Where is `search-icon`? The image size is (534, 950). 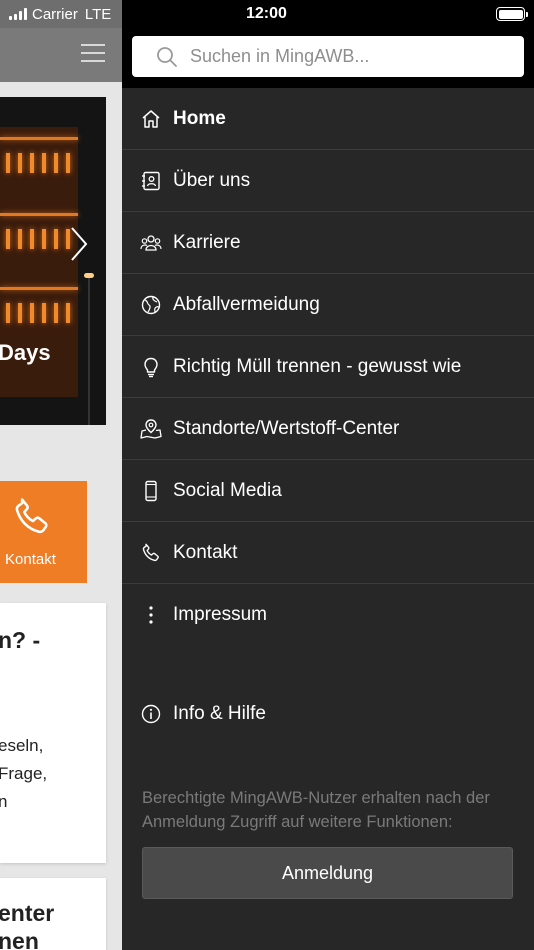 search-icon is located at coordinates (167, 57).